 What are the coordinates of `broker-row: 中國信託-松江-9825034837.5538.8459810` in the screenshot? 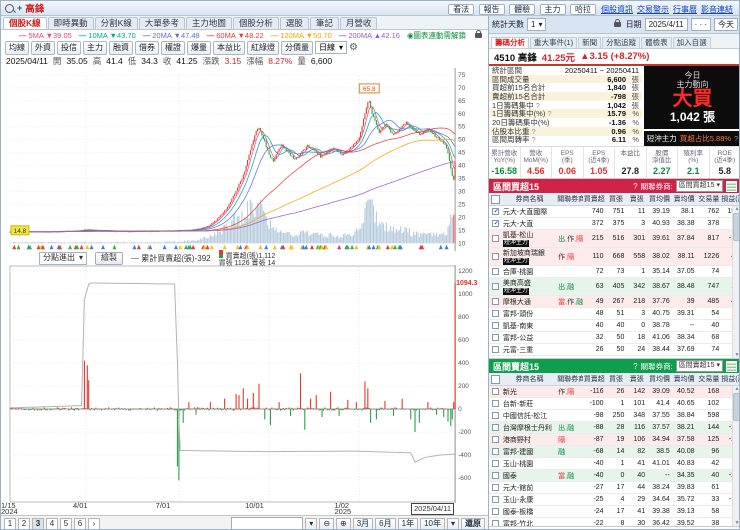 It's located at (614, 416).